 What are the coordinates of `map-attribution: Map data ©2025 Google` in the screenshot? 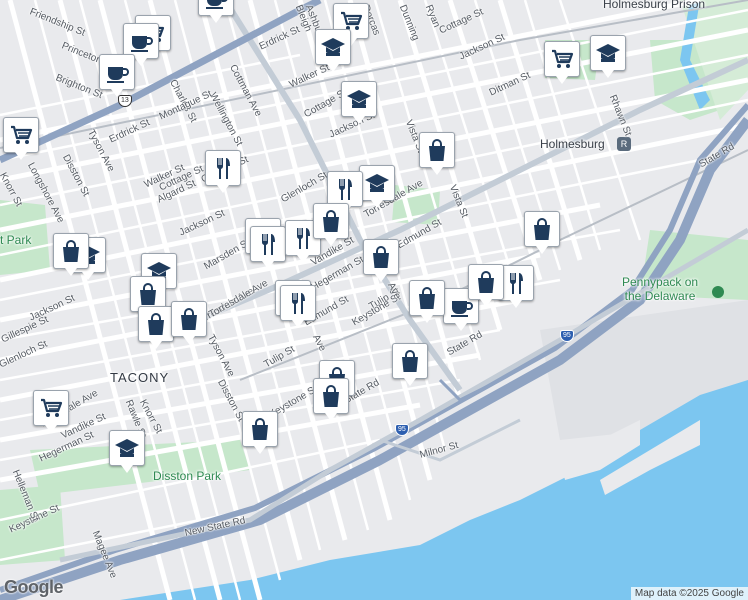 It's located at (689, 593).